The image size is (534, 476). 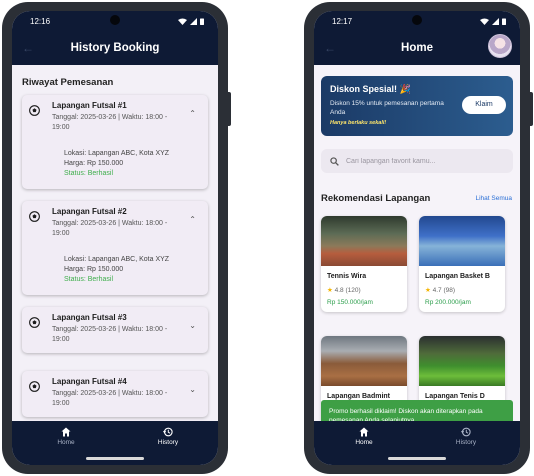 What do you see at coordinates (455, 396) in the screenshot?
I see `field-name: Lapangan Tenis D` at bounding box center [455, 396].